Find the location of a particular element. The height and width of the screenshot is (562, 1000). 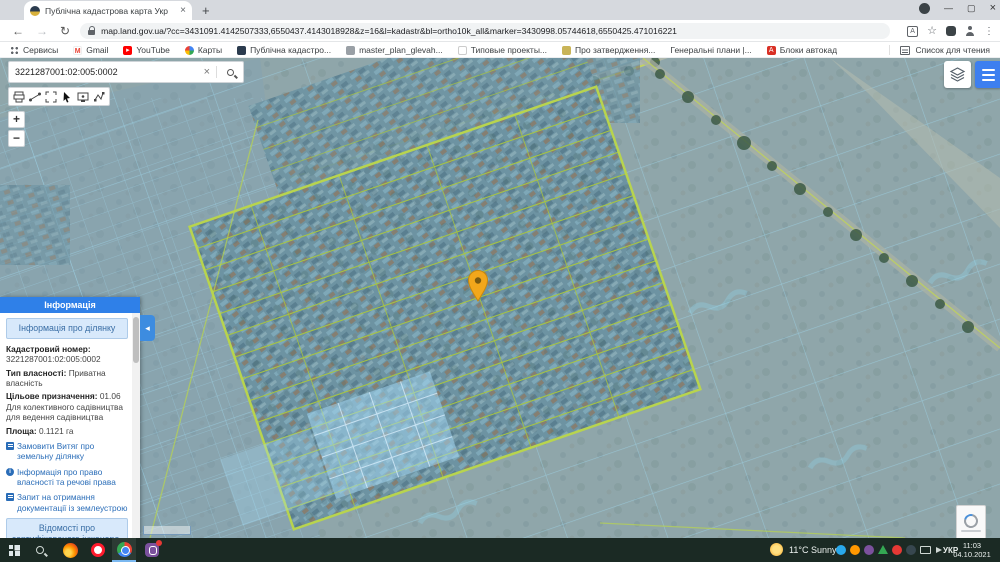

taskbar-search-button is located at coordinates (40, 550).